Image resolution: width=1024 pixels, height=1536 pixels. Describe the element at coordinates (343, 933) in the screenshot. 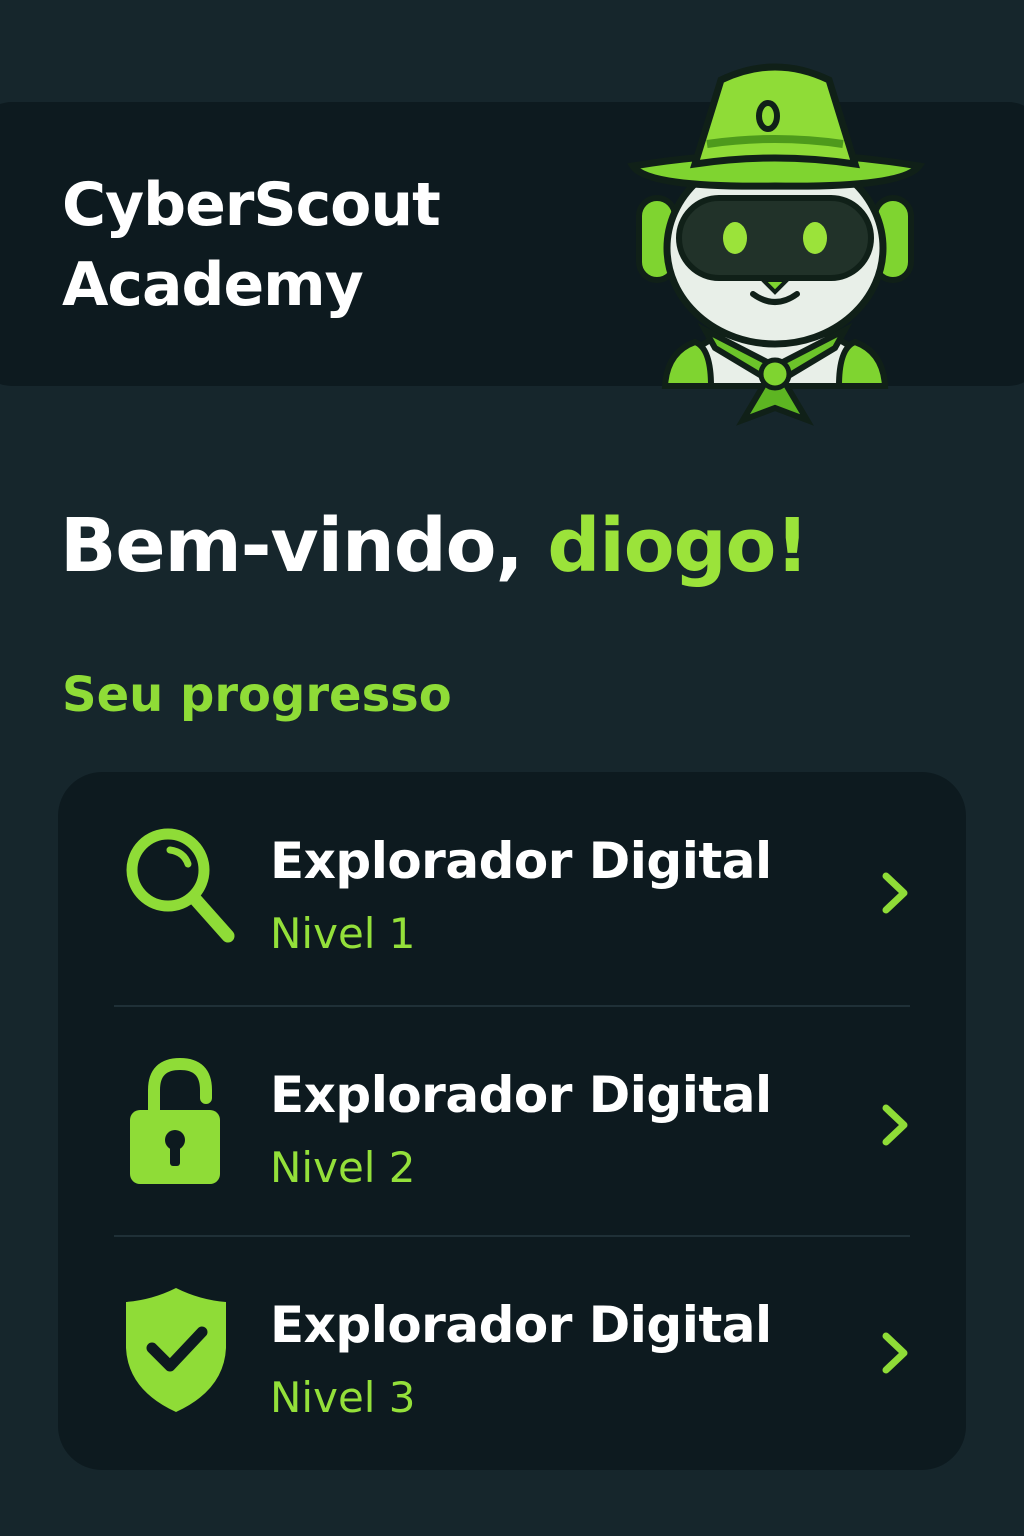

I see `level-number: Nivel 1` at that location.